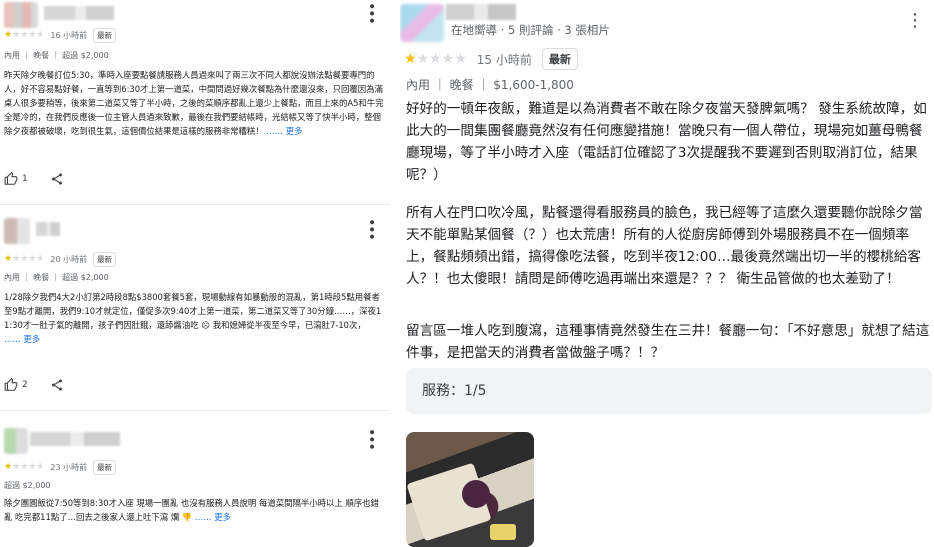 Image resolution: width=934 pixels, height=547 pixels. I want to click on review-time: 20 小時前, so click(69, 259).